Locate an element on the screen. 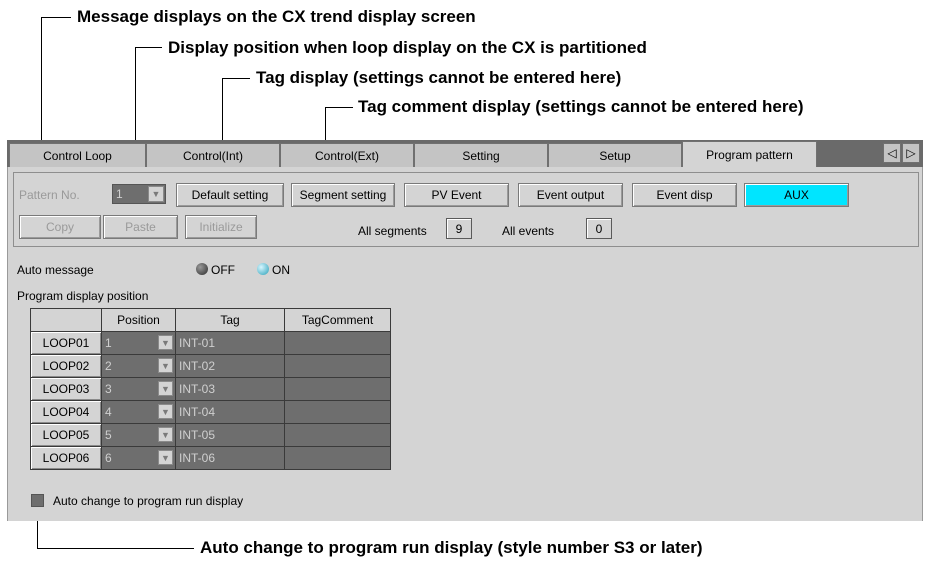 The width and height of the screenshot is (927, 563). auto-message-on-label: ON is located at coordinates (281, 270).